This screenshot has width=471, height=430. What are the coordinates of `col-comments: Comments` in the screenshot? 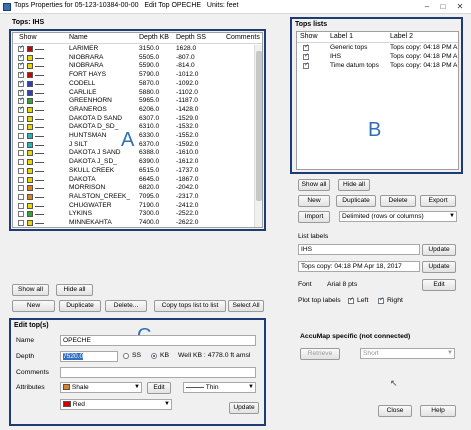 It's located at (243, 37).